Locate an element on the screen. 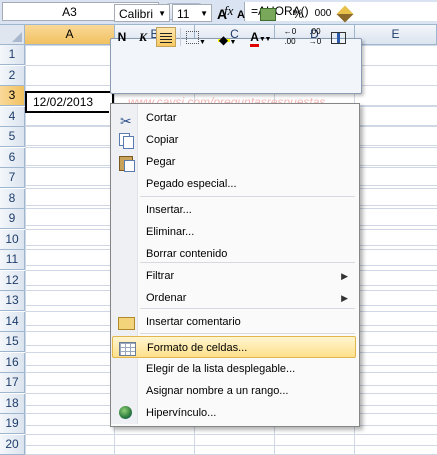 The image size is (437, 455). row-header-8: 8 is located at coordinates (12, 198).